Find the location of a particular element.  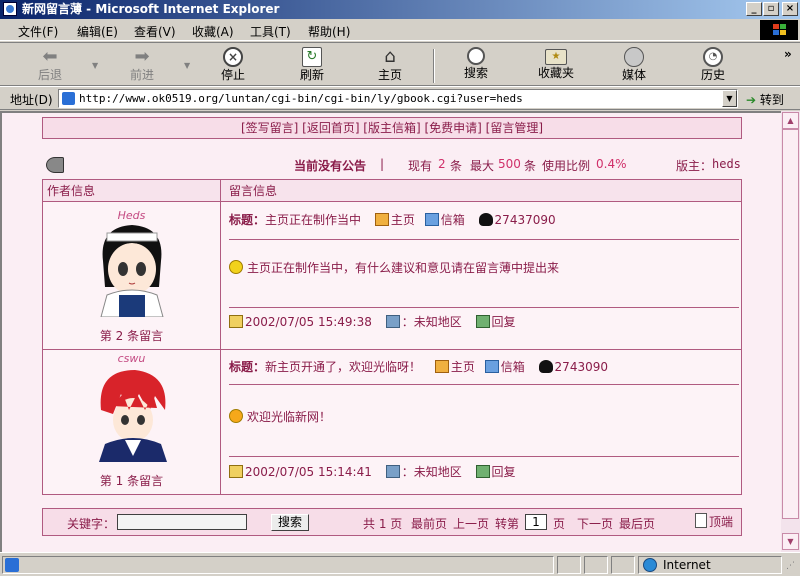

last-page-link: 最后页 is located at coordinates (637, 523).